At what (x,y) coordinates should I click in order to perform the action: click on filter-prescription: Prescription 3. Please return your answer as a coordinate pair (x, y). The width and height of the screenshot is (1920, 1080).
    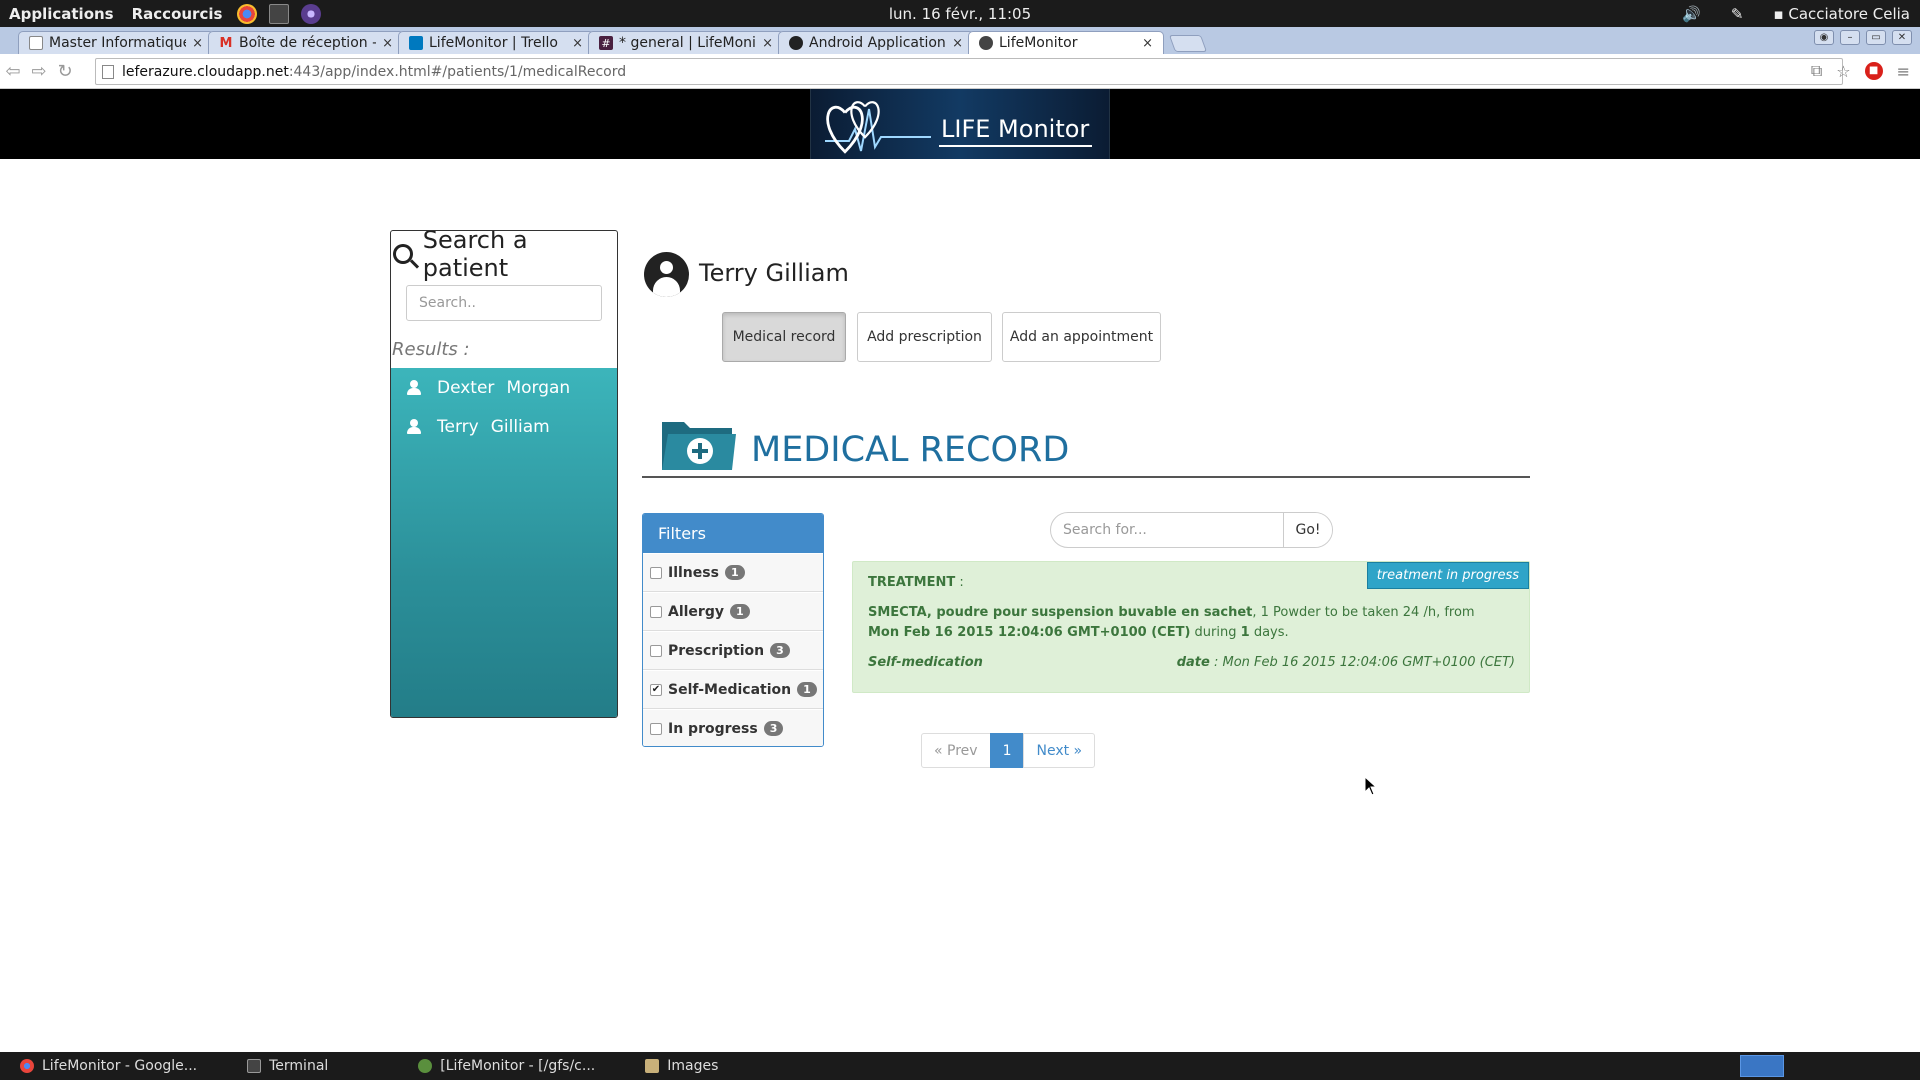
    Looking at the image, I should click on (733, 650).